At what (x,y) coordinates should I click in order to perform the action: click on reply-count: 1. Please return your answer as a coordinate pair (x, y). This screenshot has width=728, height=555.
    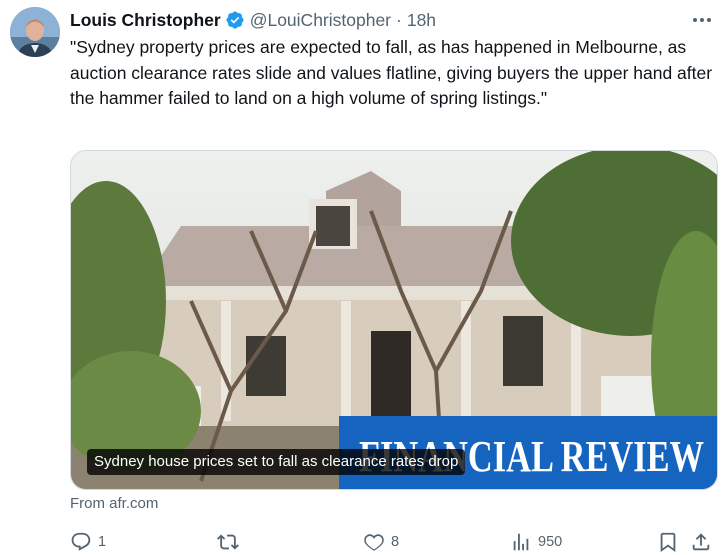
    Looking at the image, I should click on (102, 542).